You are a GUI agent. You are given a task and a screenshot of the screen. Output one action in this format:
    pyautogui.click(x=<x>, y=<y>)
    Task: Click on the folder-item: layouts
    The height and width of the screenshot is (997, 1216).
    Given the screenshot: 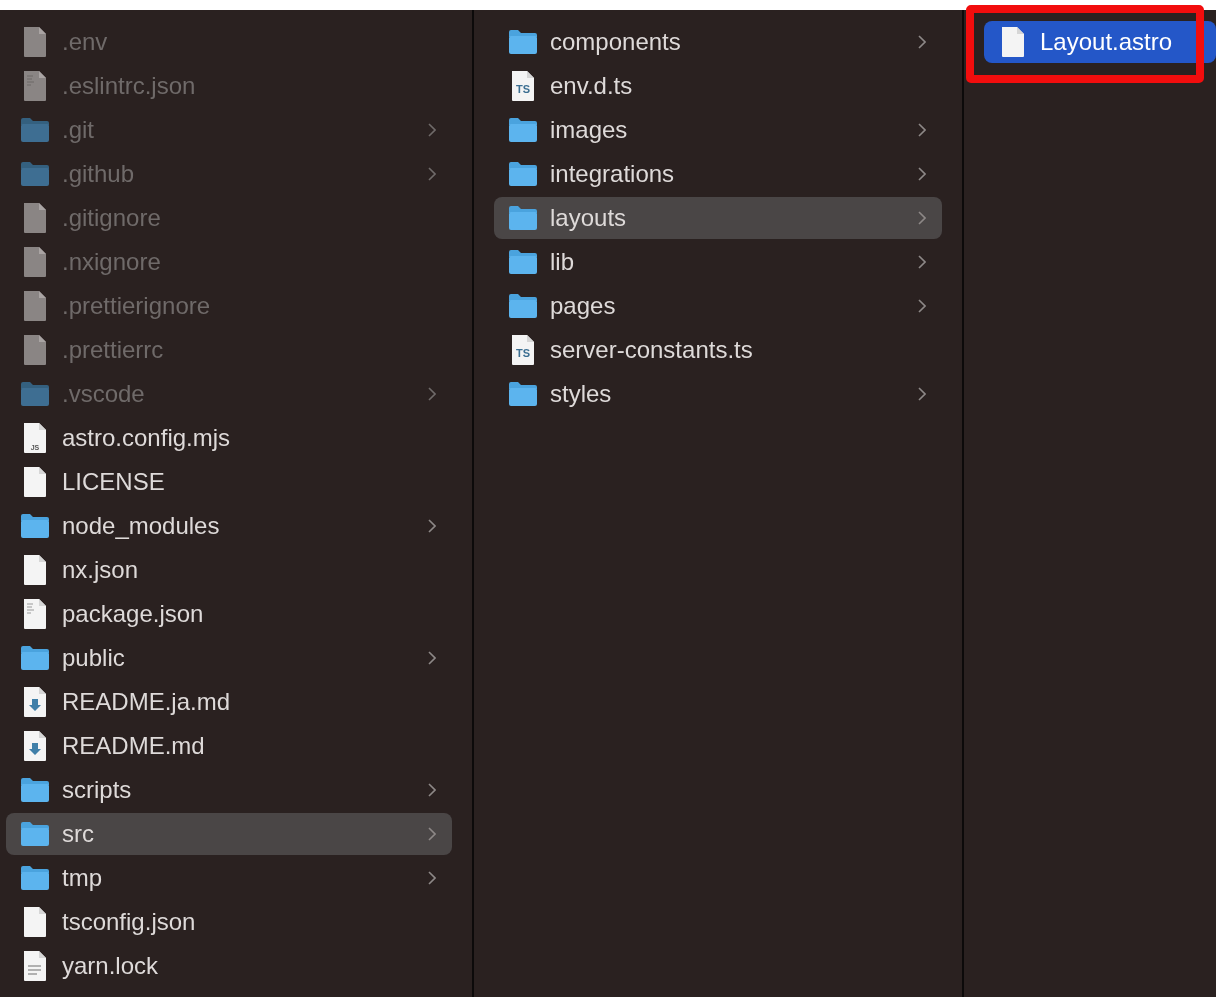 What is the action you would take?
    pyautogui.click(x=718, y=218)
    